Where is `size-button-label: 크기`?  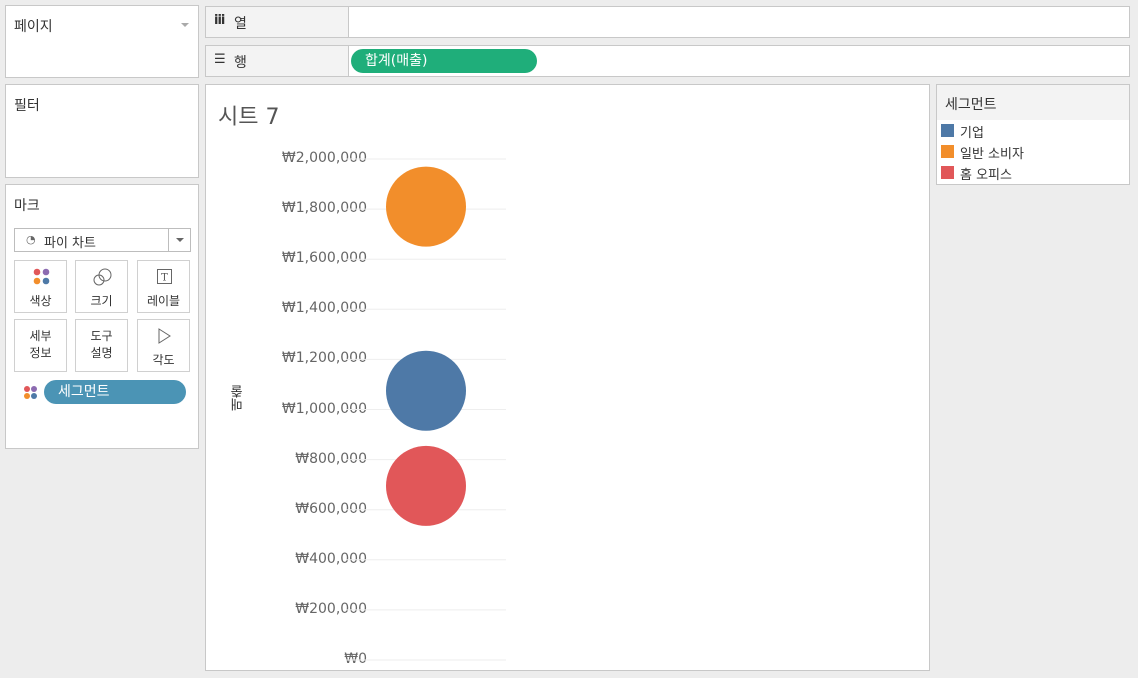
size-button-label: 크기 is located at coordinates (101, 301).